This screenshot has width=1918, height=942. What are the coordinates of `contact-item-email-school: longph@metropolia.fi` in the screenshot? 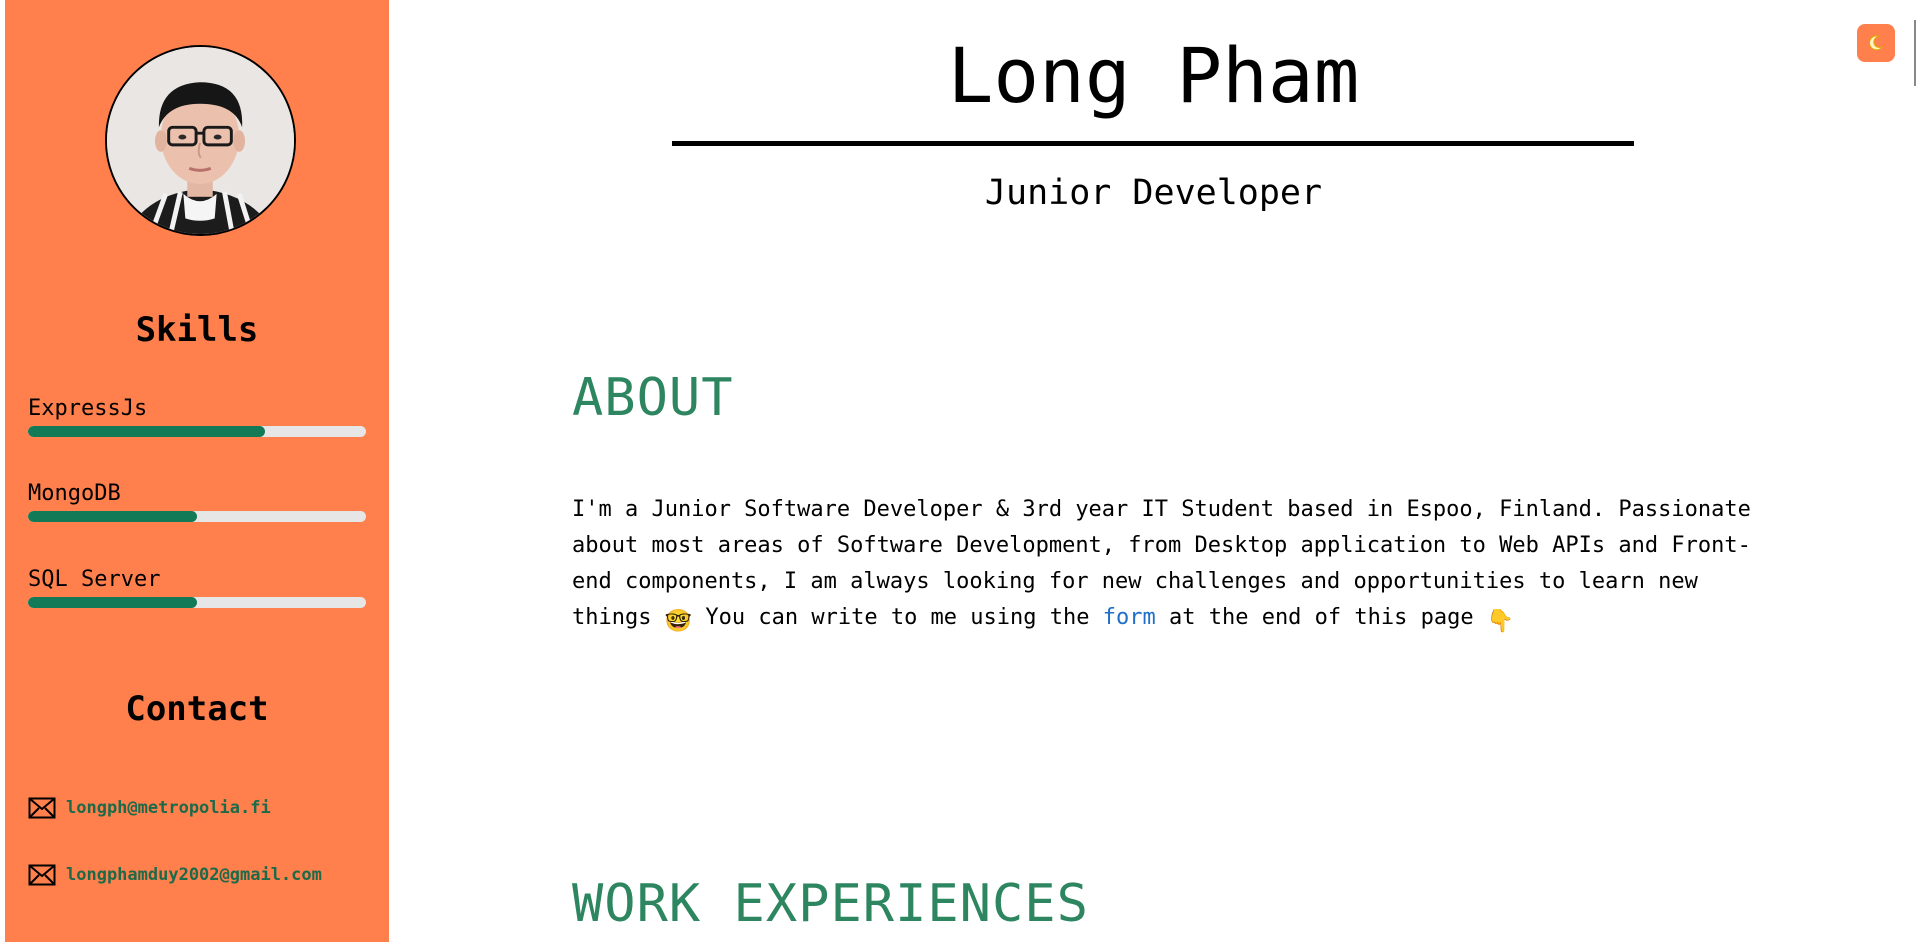 It's located at (149, 808).